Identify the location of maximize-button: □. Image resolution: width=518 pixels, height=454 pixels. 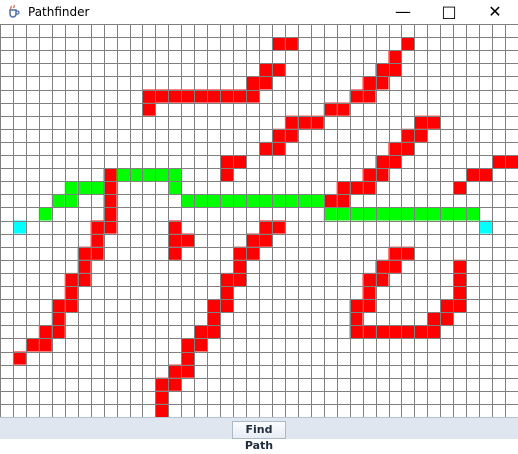
(449, 12).